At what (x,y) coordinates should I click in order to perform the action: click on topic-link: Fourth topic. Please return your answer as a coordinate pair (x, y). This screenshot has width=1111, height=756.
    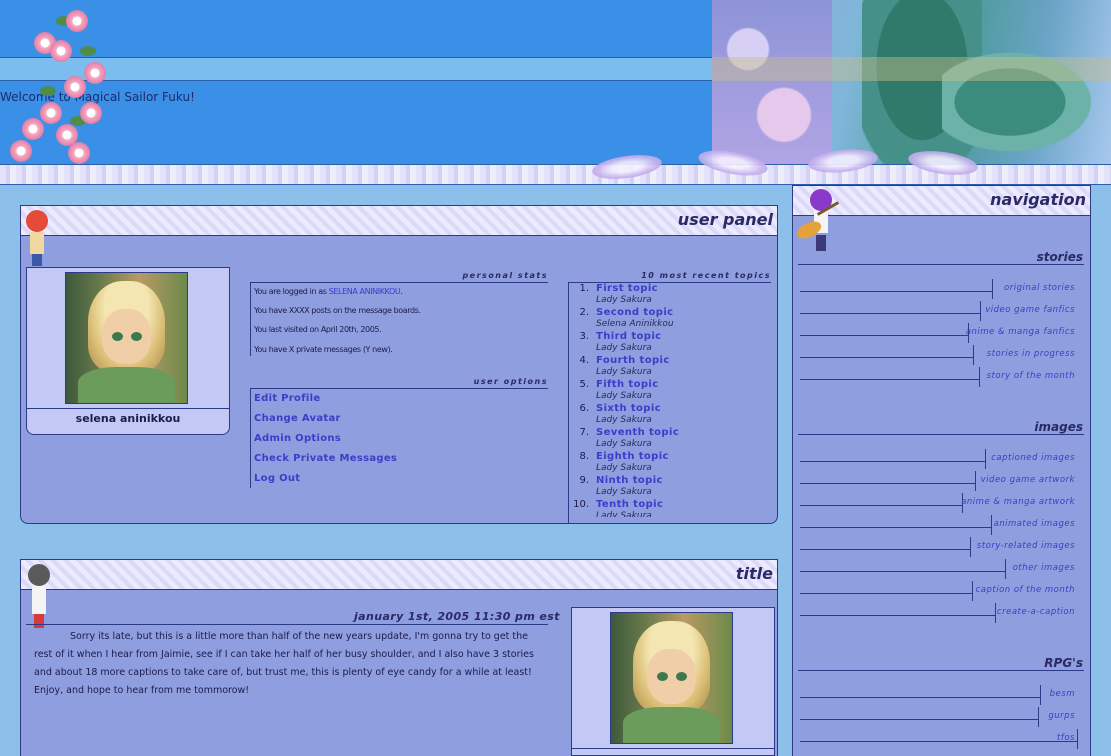
    Looking at the image, I should click on (633, 360).